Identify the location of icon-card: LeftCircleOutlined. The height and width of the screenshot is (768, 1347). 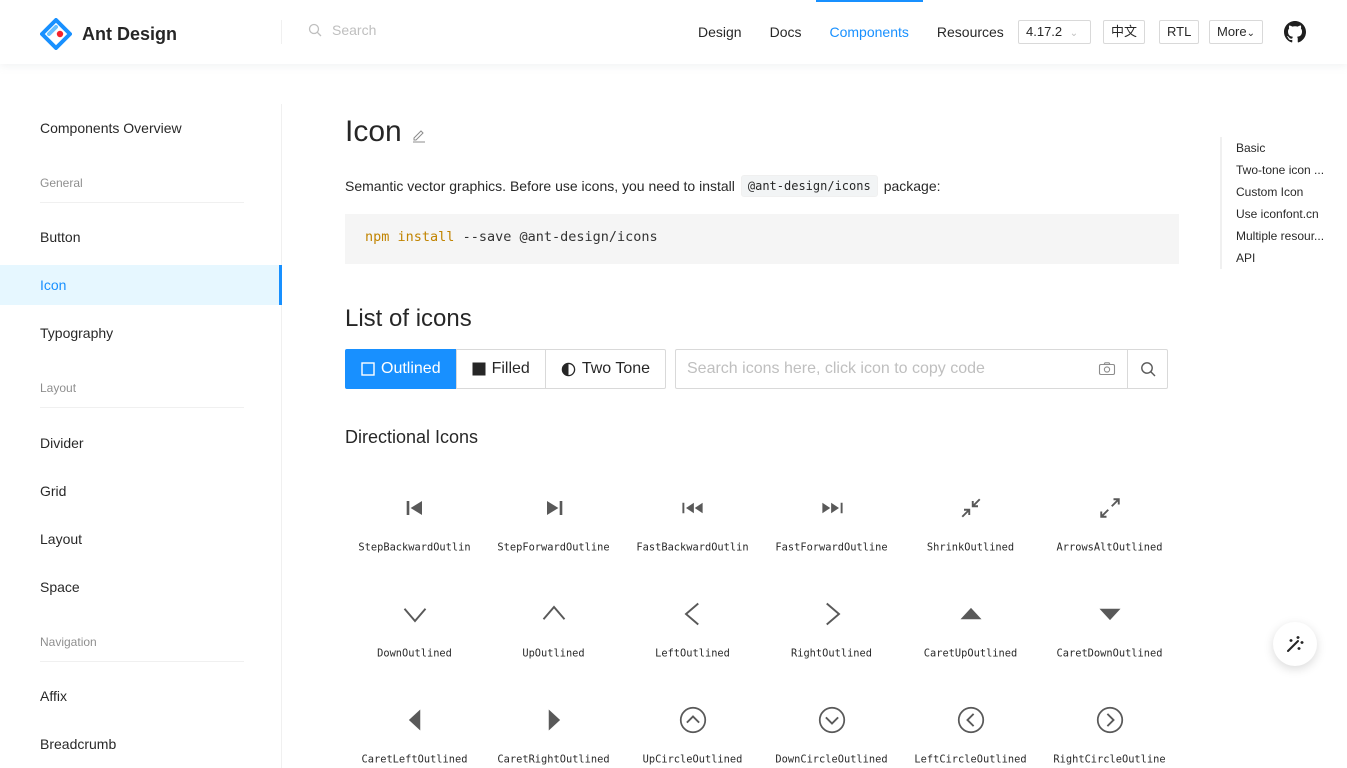
(970, 729).